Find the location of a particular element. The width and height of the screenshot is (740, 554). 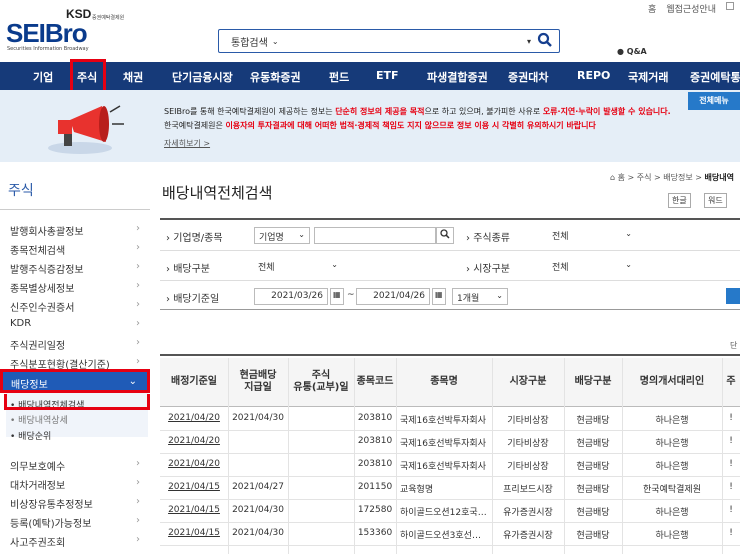

stock-nav-highlight is located at coordinates (88, 76).